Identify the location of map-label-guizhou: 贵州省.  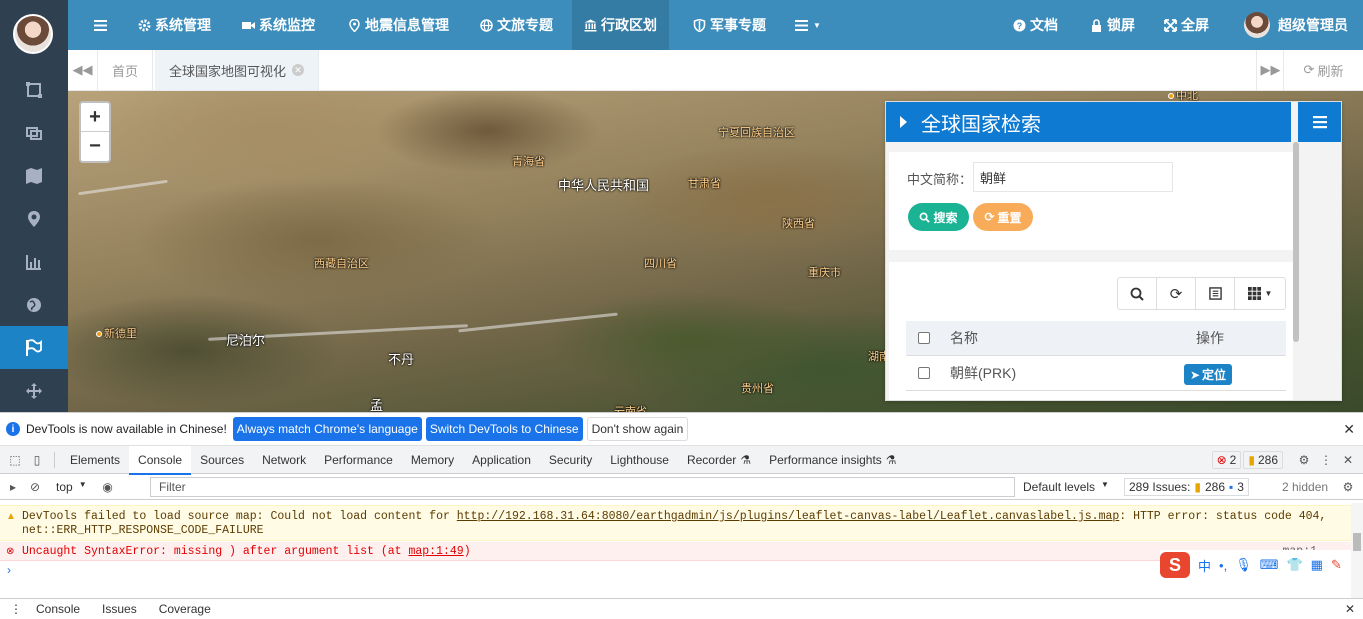
(757, 389).